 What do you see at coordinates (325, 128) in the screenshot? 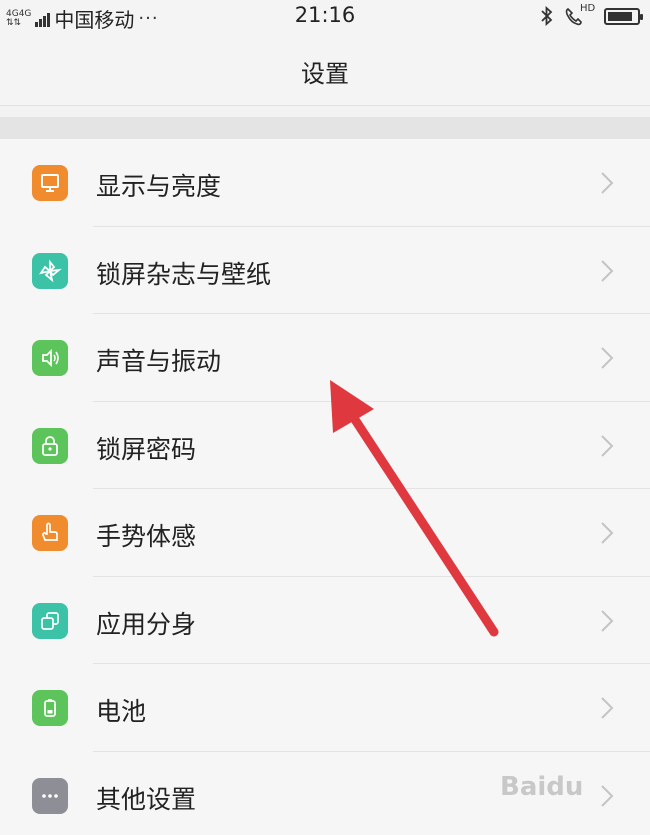
I see `section-gap` at bounding box center [325, 128].